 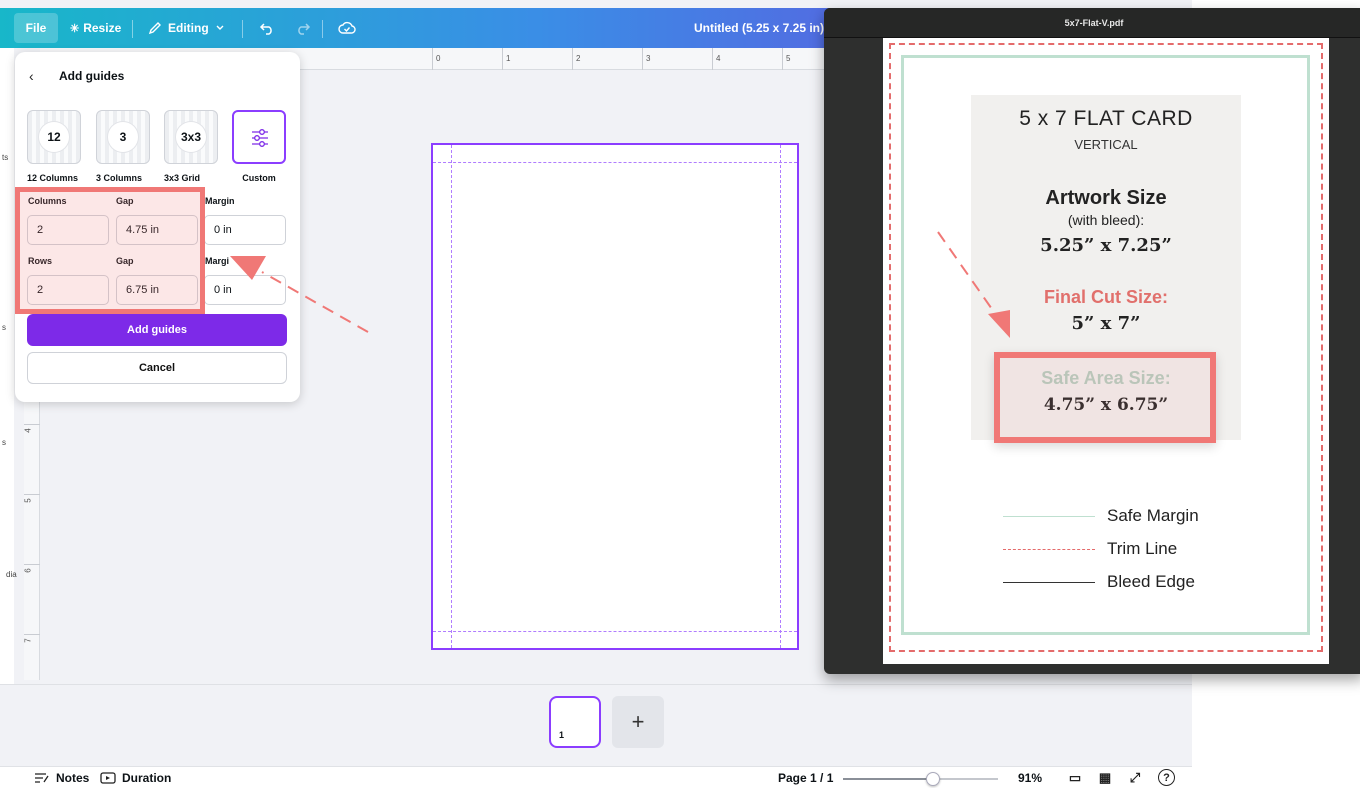 I want to click on artwork-size-value: 5.25” x 7.25”, so click(x=1106, y=245).